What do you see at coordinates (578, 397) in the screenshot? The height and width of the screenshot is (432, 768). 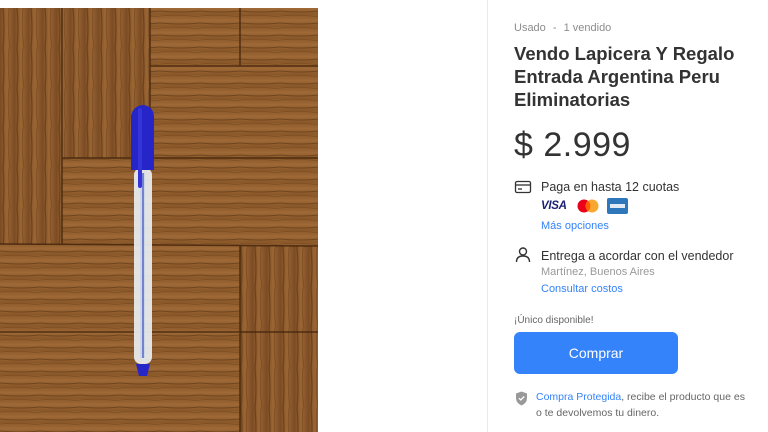 I see `protected-purchase-link: Compra Protegida` at bounding box center [578, 397].